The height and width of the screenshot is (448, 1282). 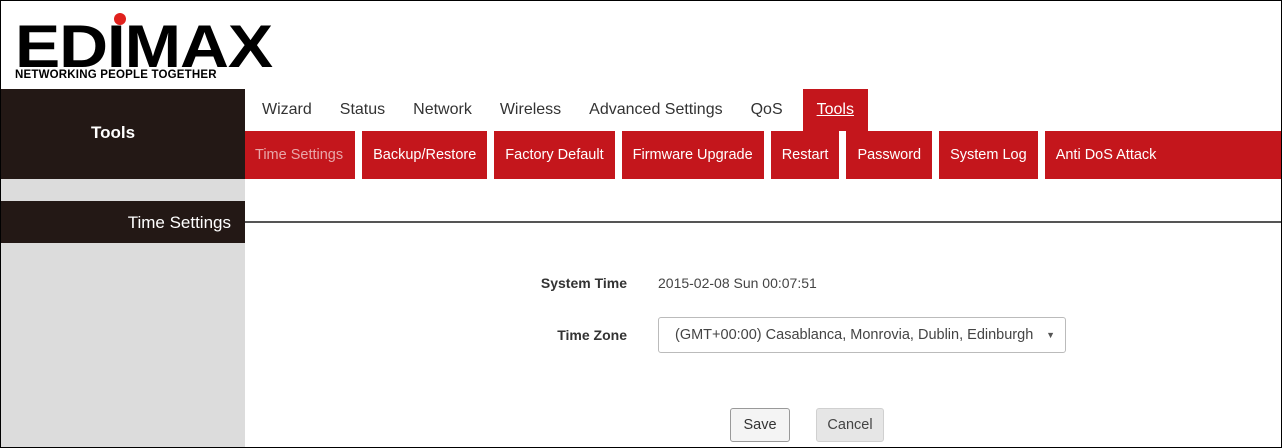 What do you see at coordinates (285, 110) in the screenshot?
I see `tab-wizard: Wizard` at bounding box center [285, 110].